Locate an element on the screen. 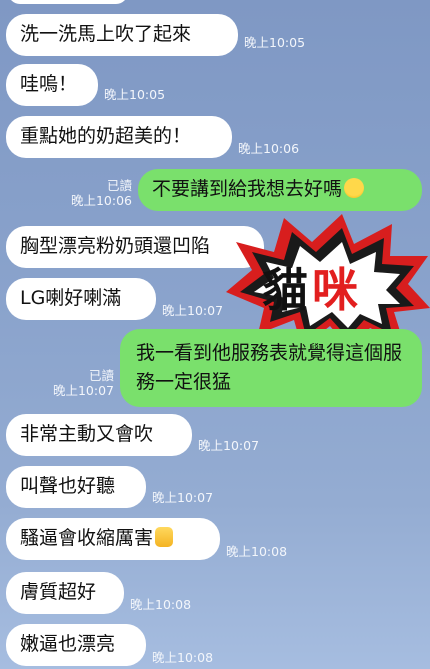  message-text: 我一看到他服務表就覺得這個服務一定很猛 is located at coordinates (269, 367).